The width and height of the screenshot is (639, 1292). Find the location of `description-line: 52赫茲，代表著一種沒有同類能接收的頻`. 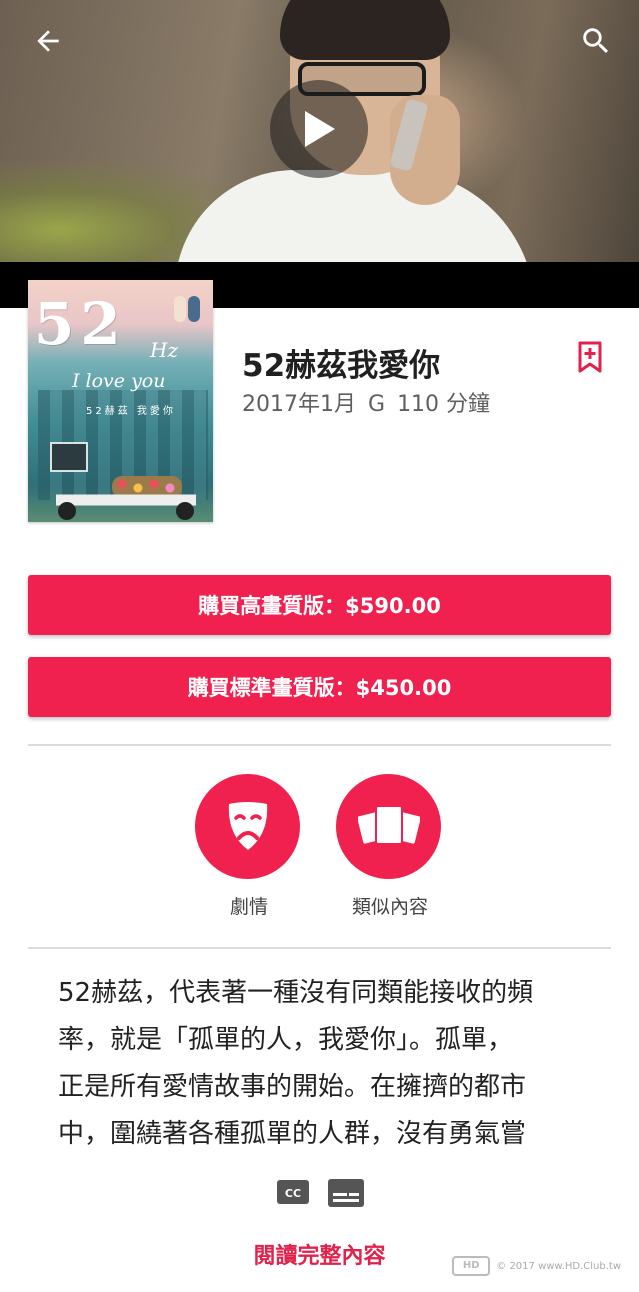

description-line: 52赫茲，代表著一種沒有同類能接收的頻 is located at coordinates (296, 993).